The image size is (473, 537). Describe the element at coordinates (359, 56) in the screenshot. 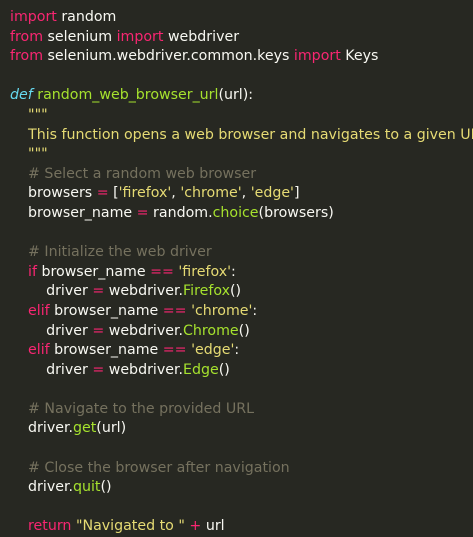

I see `code-token: Keys` at that location.